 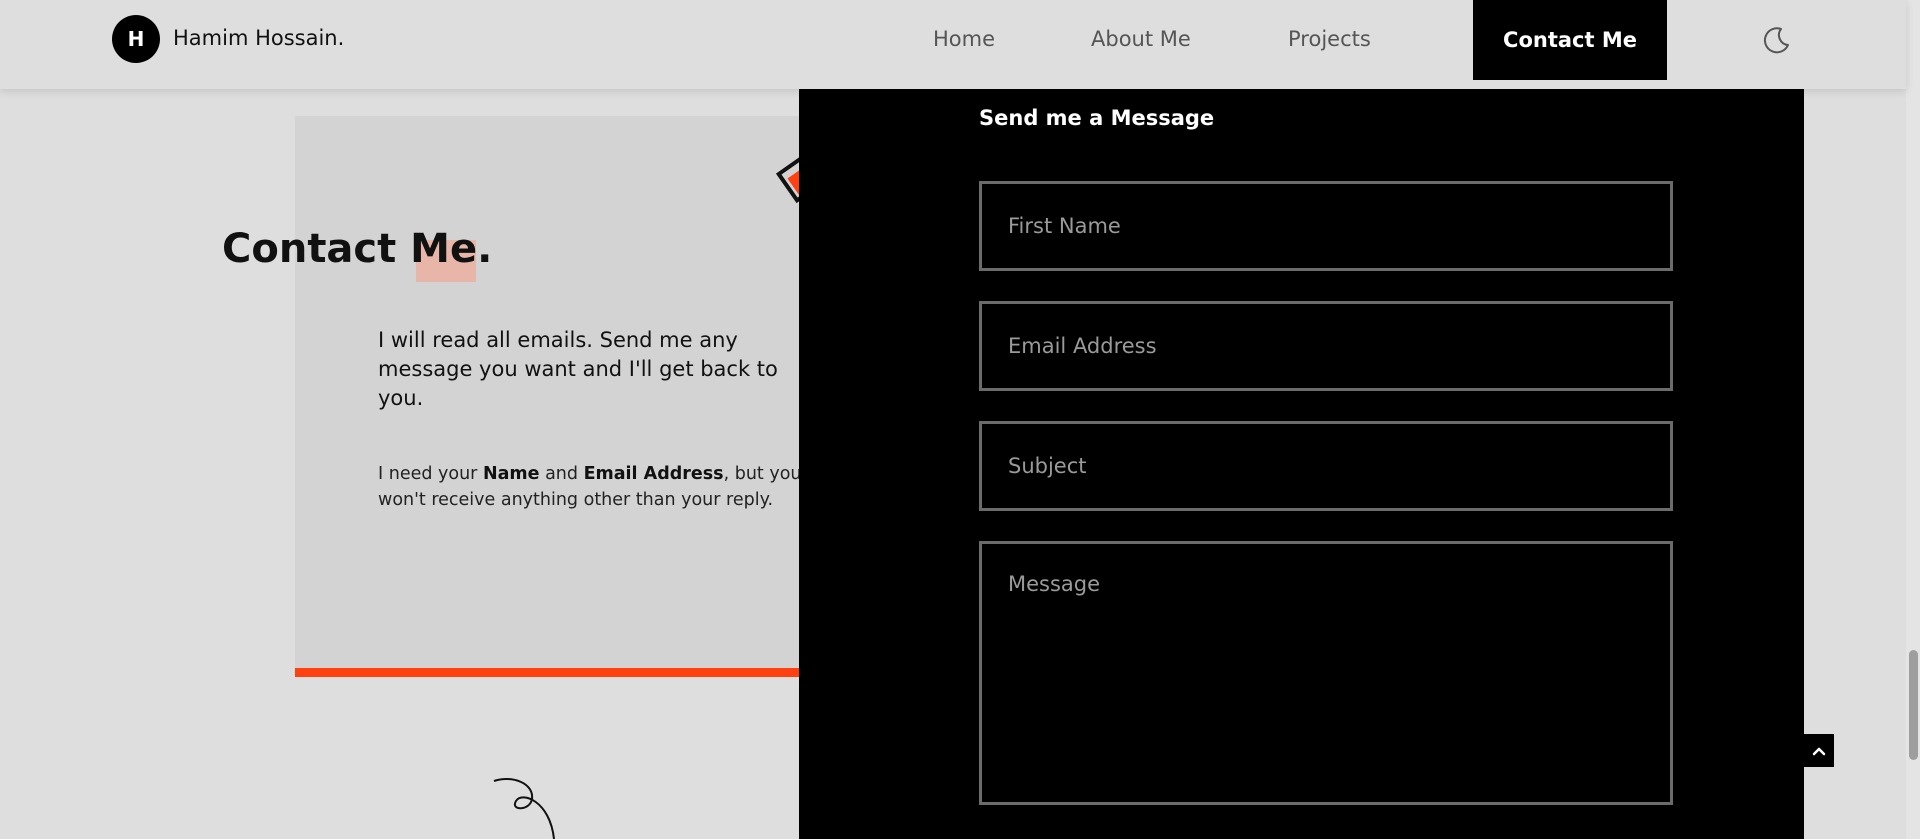 What do you see at coordinates (258, 38) in the screenshot?
I see `brand-name: Hamim Hossain.` at bounding box center [258, 38].